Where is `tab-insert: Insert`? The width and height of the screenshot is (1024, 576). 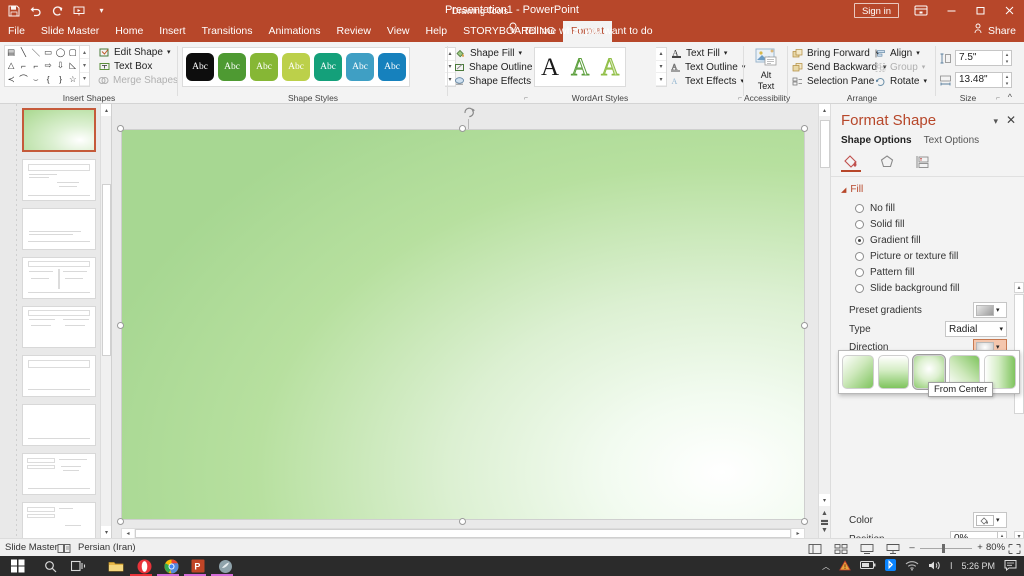 tab-insert: Insert is located at coordinates (172, 31).